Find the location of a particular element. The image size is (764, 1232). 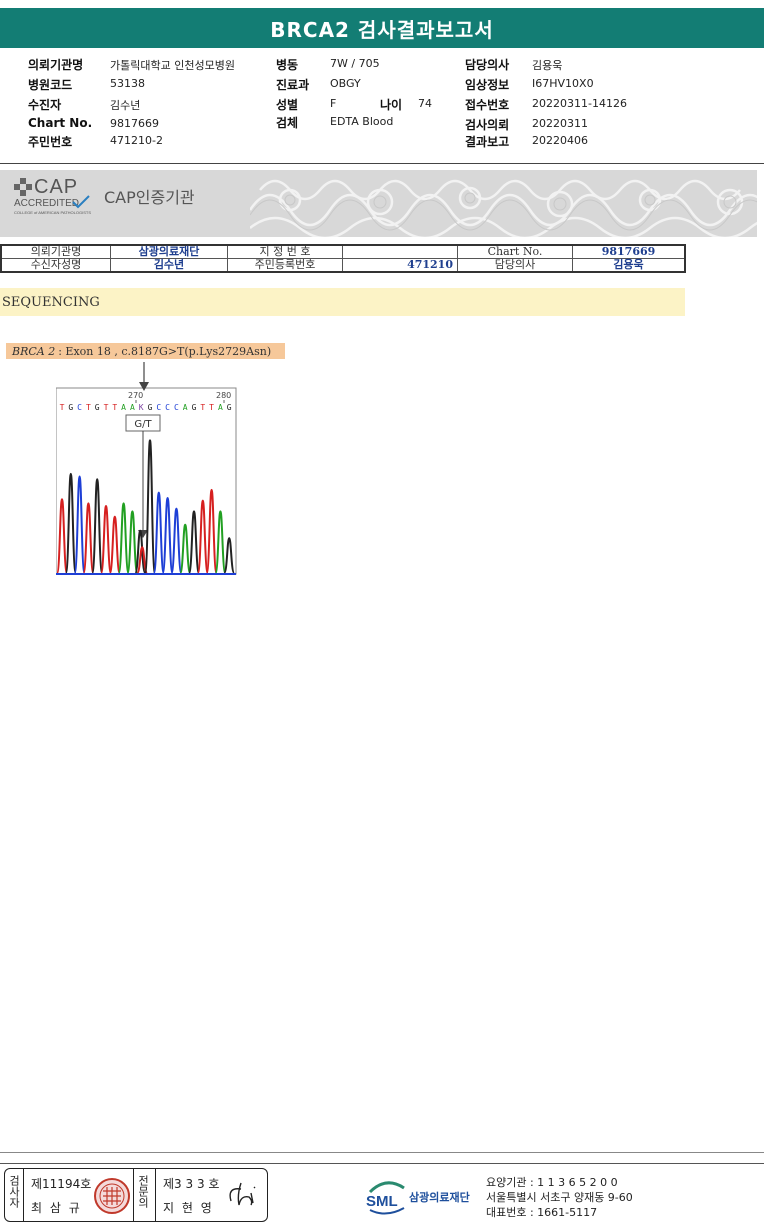

table-row: 수신자성명 김수년 주민등록번호 471210 담당의사 김용욱 is located at coordinates (343, 265).